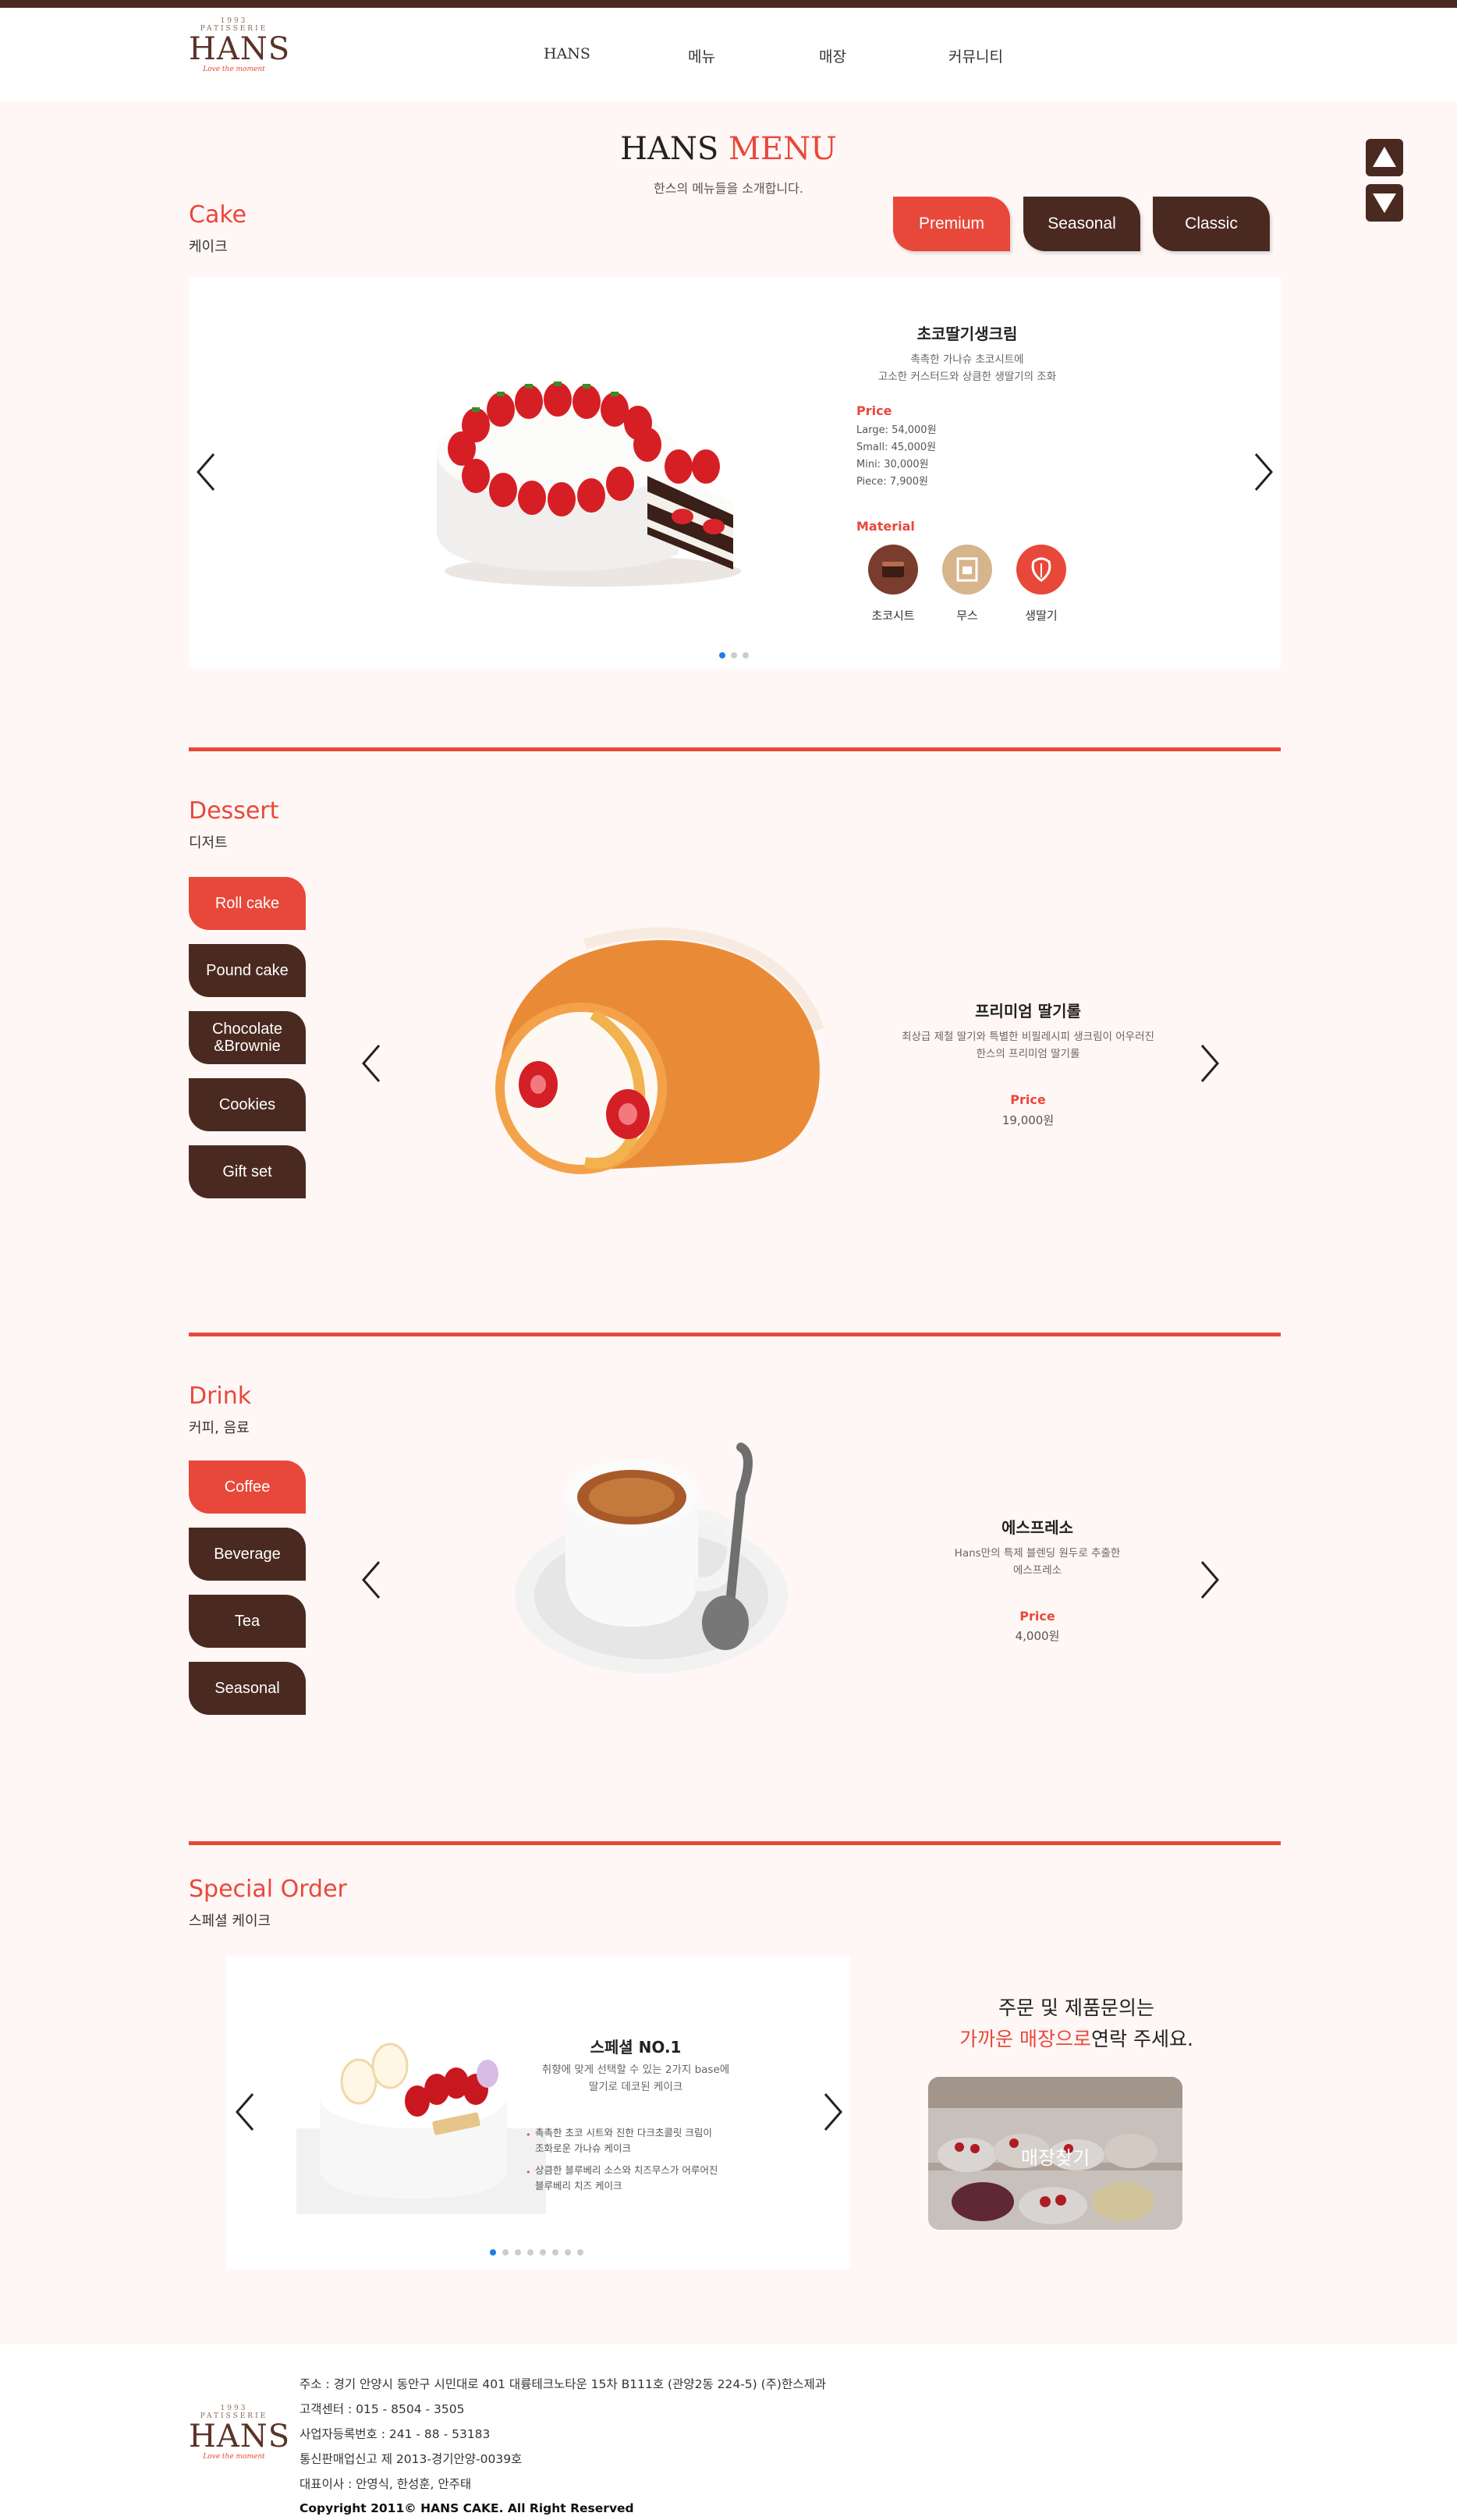  Describe the element at coordinates (234, 2412) in the screenshot. I see `footer-logo-subtitle: 1993 PATISSERIE` at that location.